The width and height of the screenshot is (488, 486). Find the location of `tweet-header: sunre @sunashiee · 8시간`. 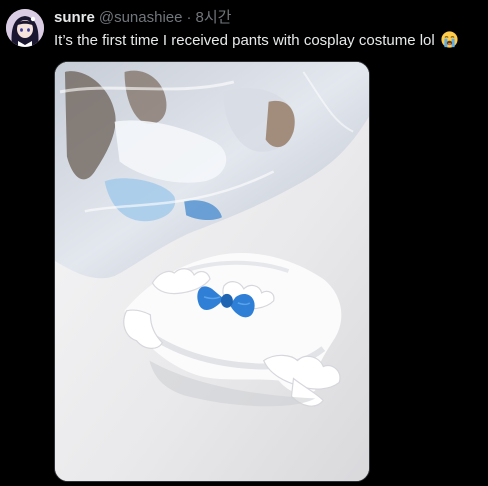

tweet-header: sunre @sunashiee · 8시간 is located at coordinates (142, 18).